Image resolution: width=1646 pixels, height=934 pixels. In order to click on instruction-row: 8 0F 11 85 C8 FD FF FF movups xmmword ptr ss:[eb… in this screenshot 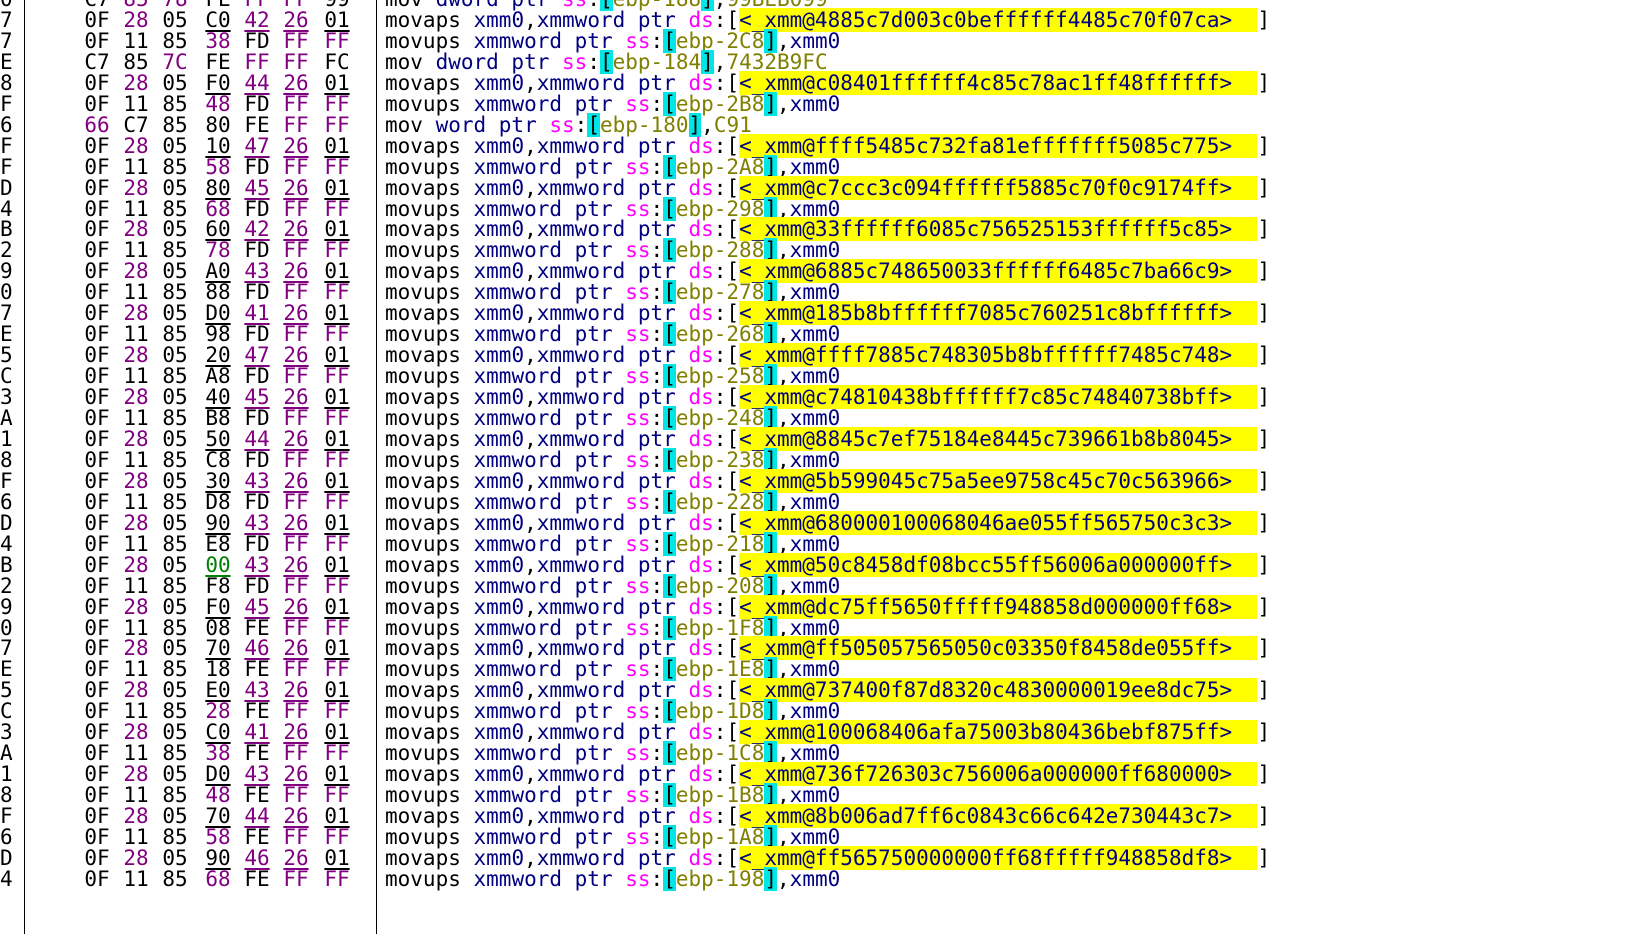, I will do `click(823, 459)`.